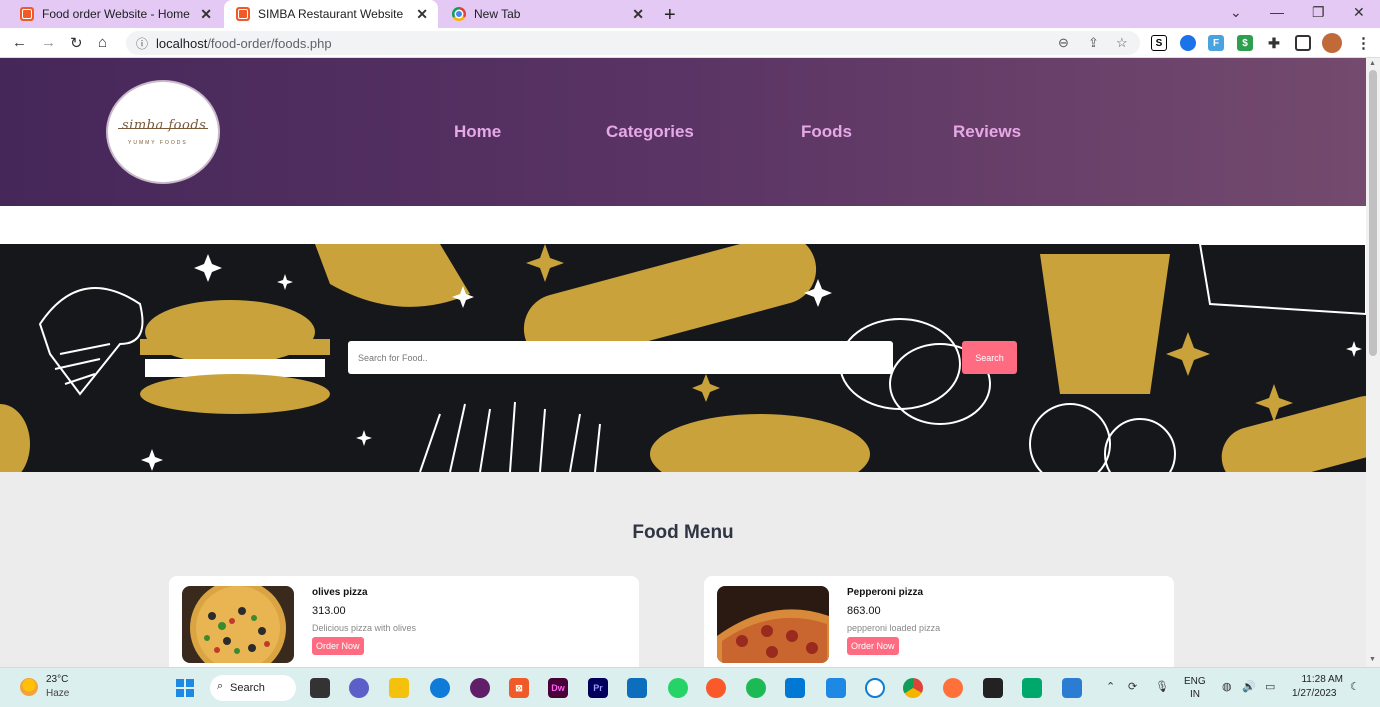  I want to click on menu-categories: Categories, so click(650, 132).